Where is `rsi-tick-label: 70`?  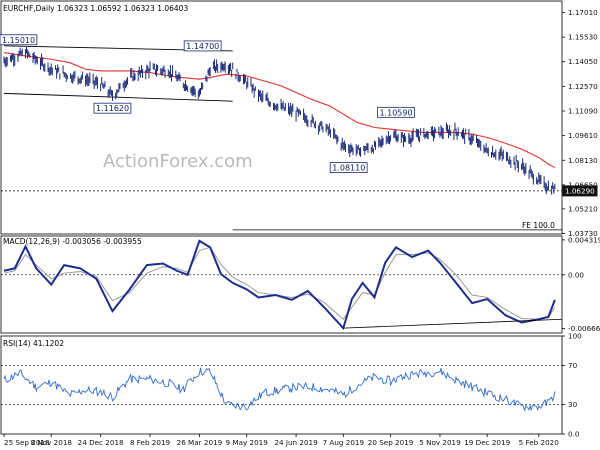 rsi-tick-label: 70 is located at coordinates (573, 365).